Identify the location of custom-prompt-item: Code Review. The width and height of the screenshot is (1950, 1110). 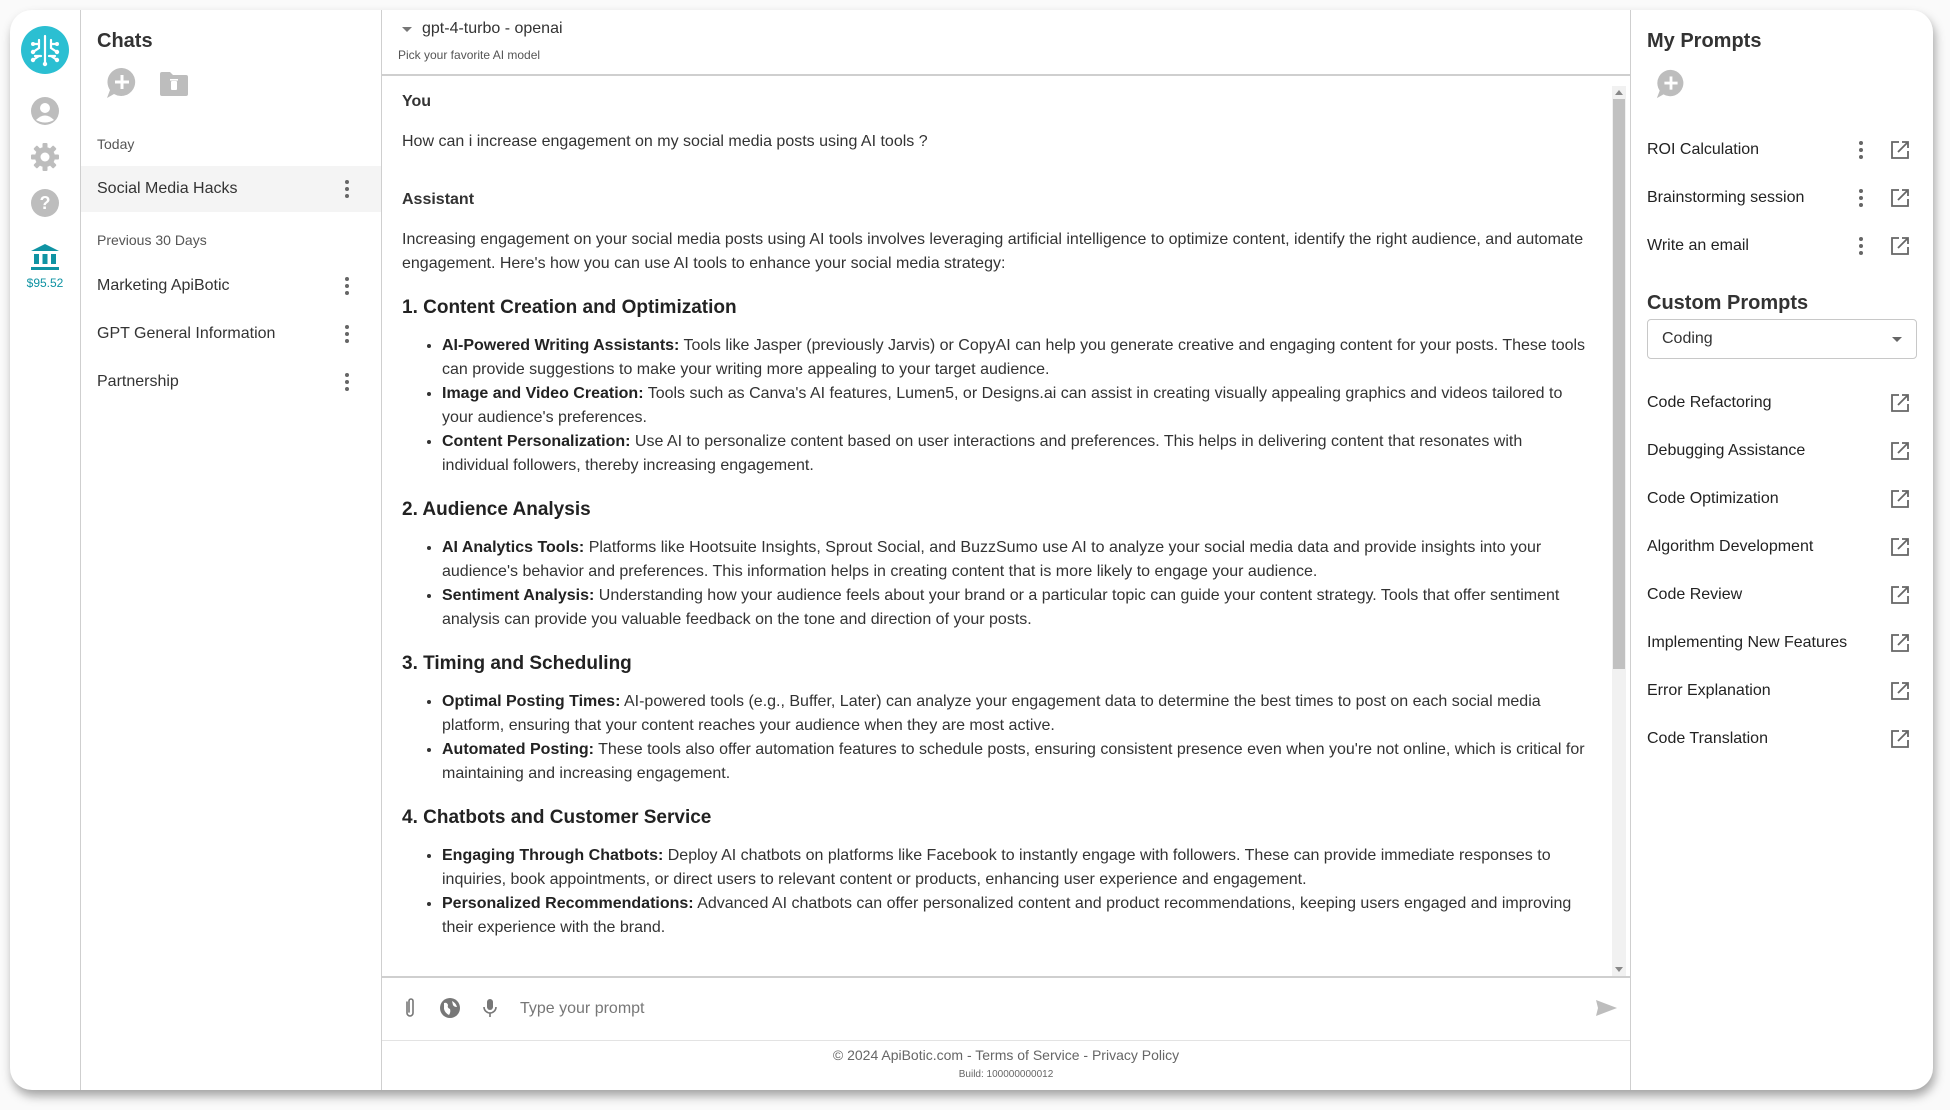
(1782, 595).